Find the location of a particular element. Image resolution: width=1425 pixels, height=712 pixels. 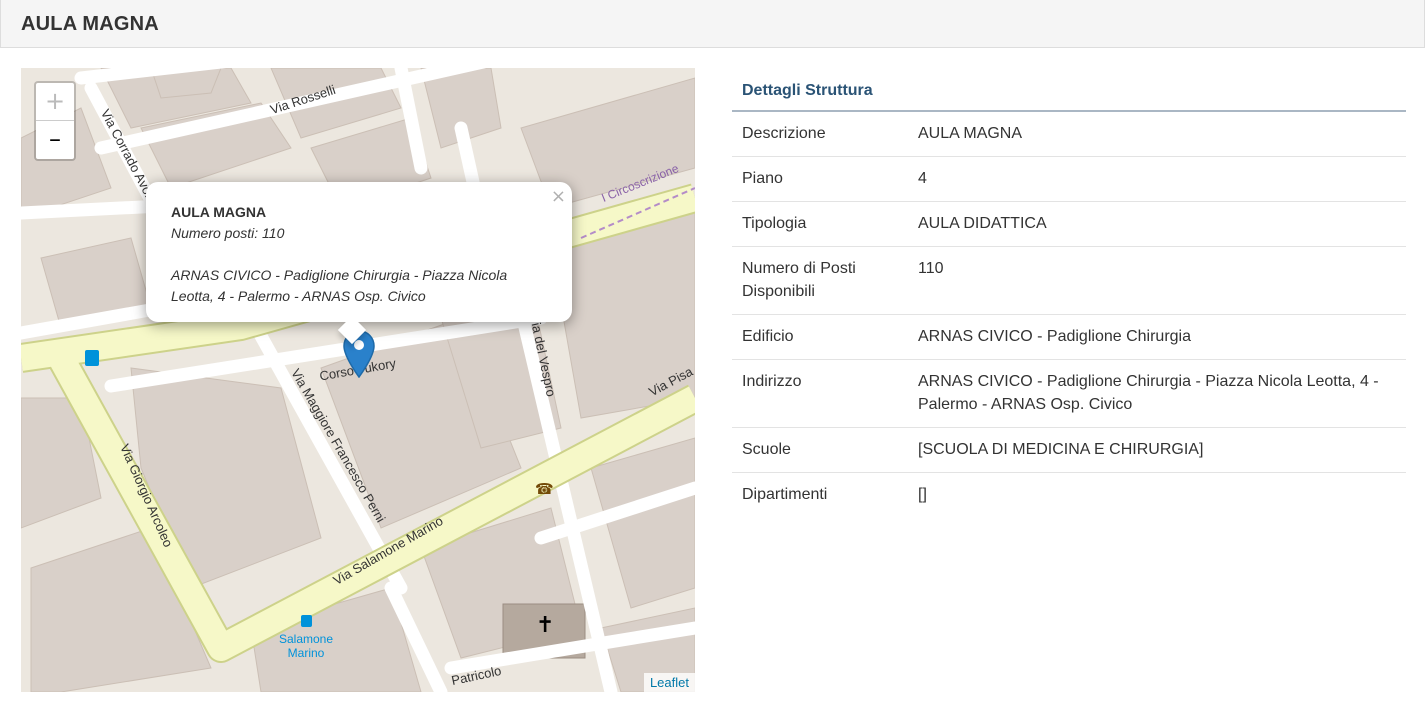

details-title-text: Dettagli Struttura is located at coordinates (807, 90).